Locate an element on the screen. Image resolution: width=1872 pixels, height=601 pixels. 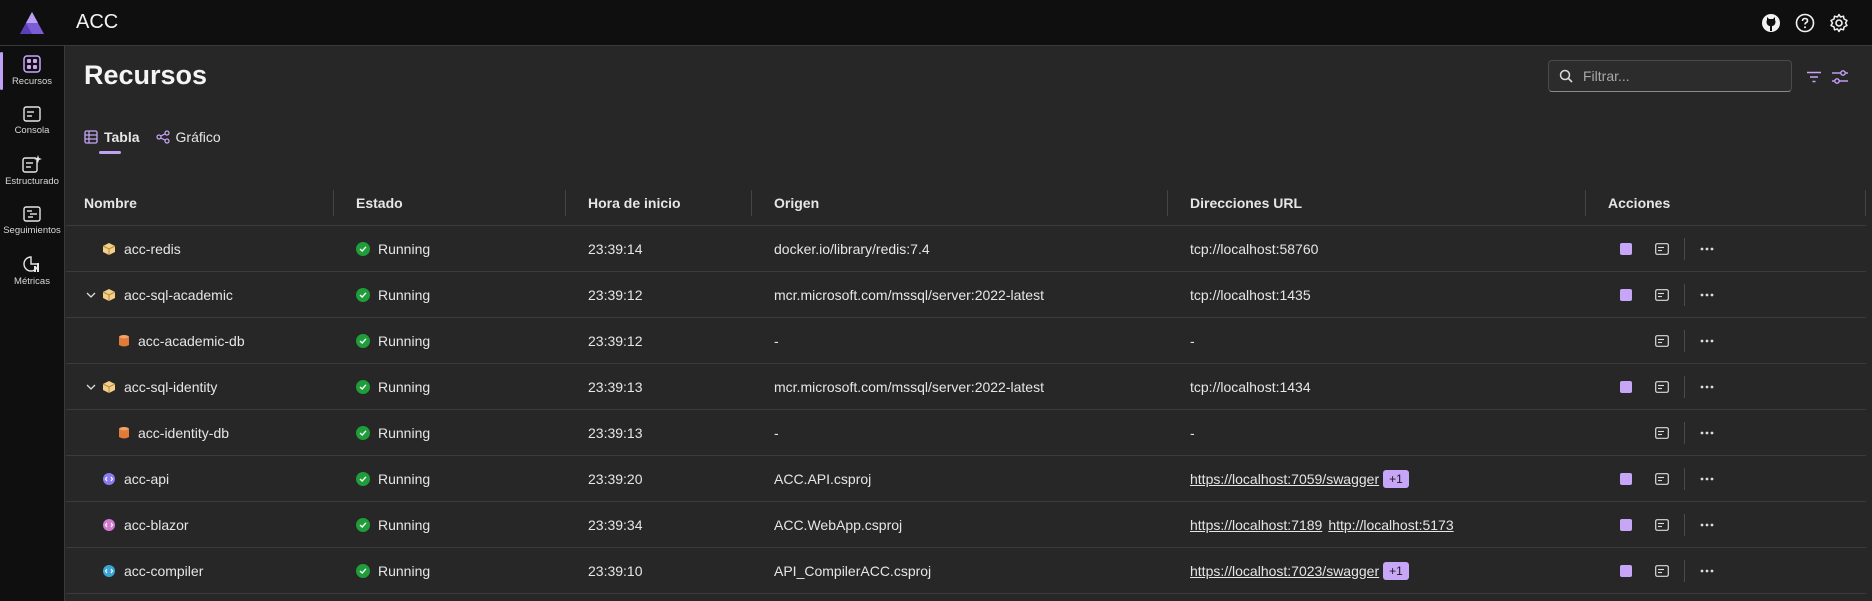
sidebar-item-traces: Seguimientos is located at coordinates (32, 221).